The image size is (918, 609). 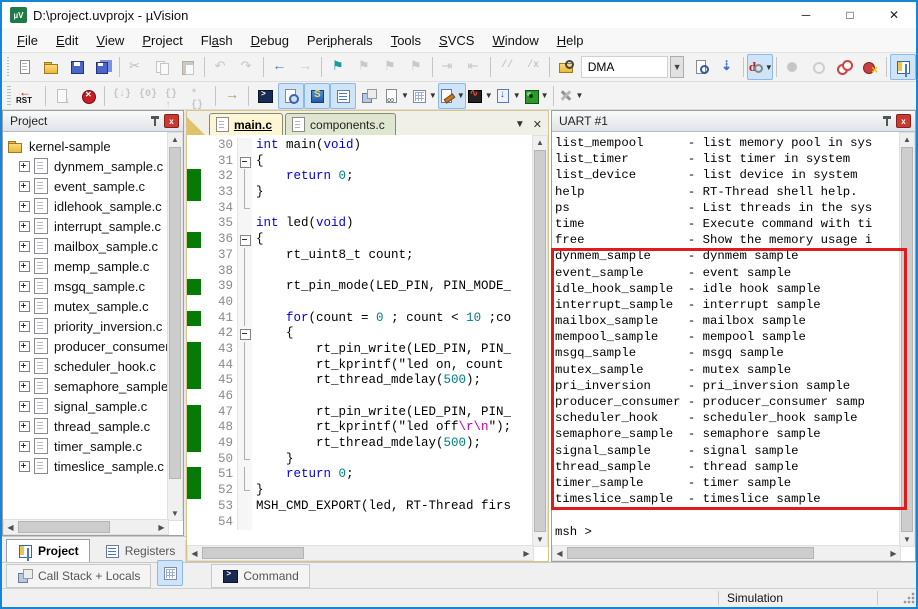 I want to click on code-line: 52}, so click(x=360, y=491).